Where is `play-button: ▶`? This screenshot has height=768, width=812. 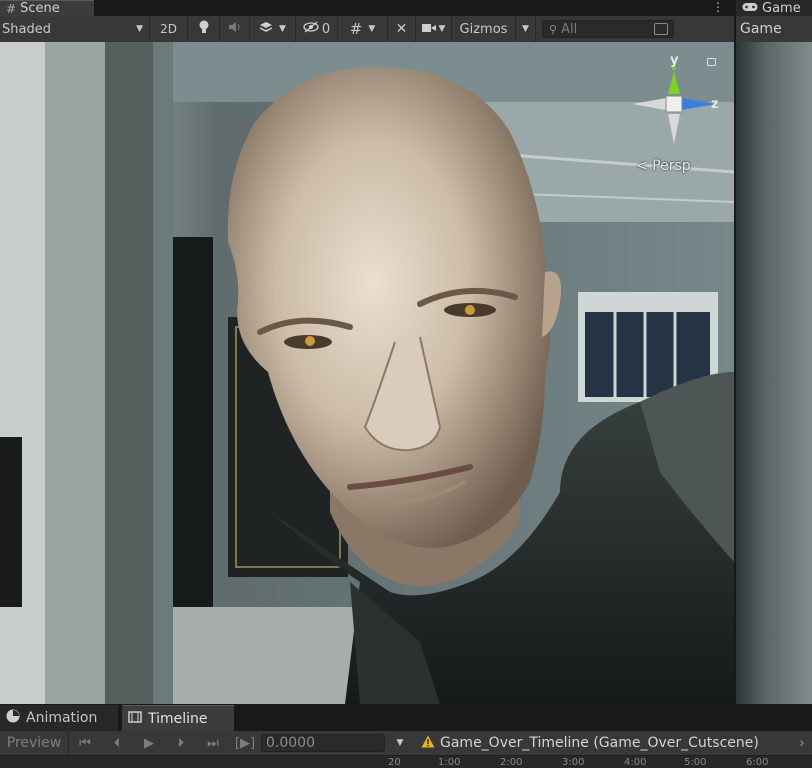 play-button: ▶ is located at coordinates (149, 743).